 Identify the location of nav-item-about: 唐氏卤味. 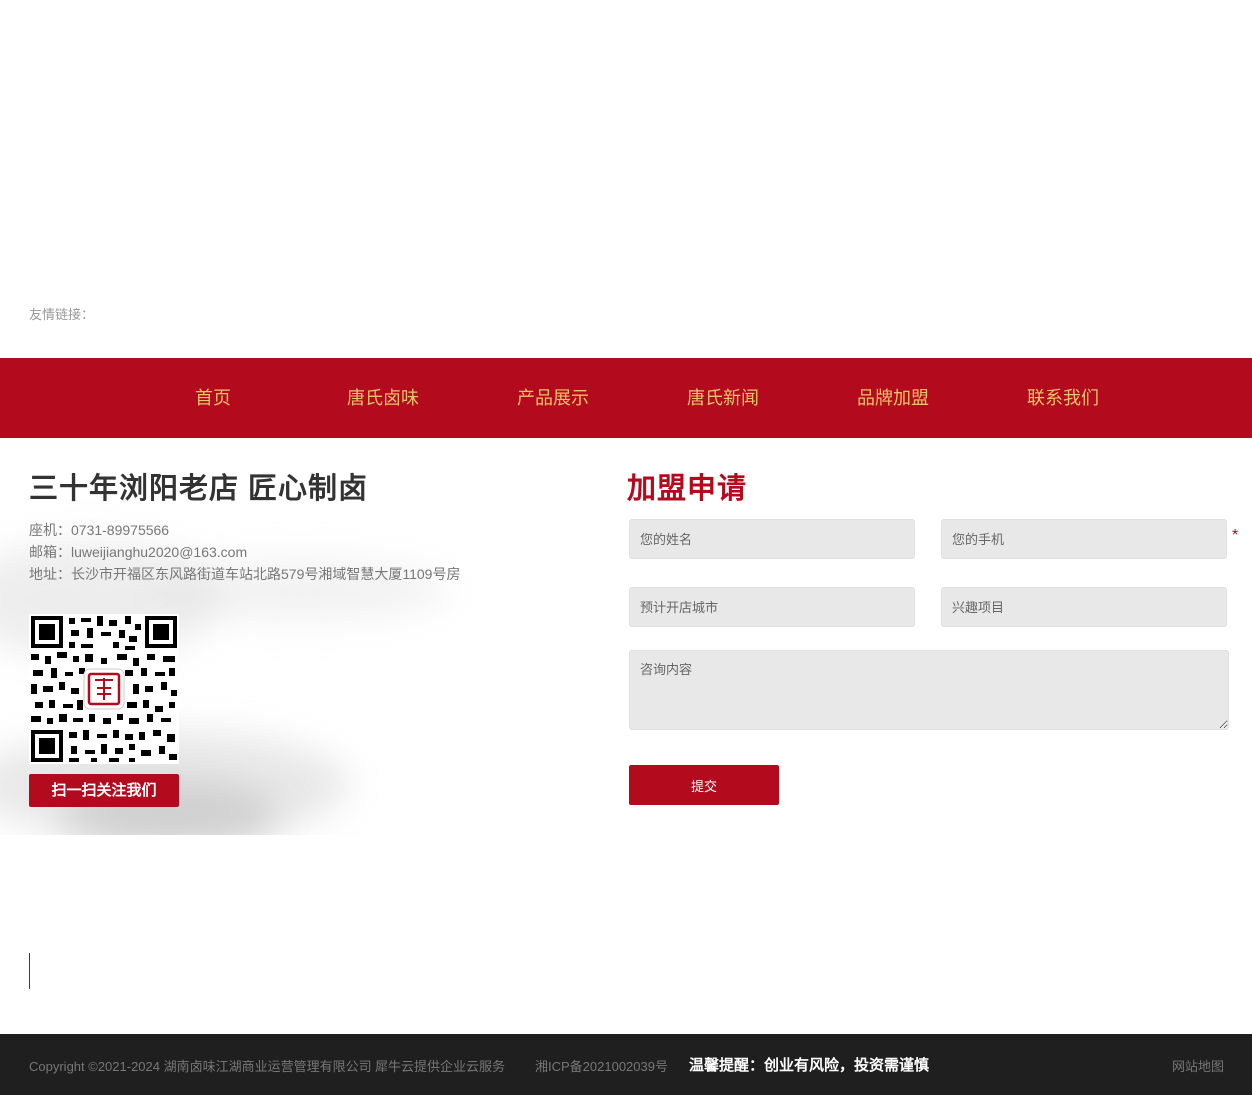
(383, 398).